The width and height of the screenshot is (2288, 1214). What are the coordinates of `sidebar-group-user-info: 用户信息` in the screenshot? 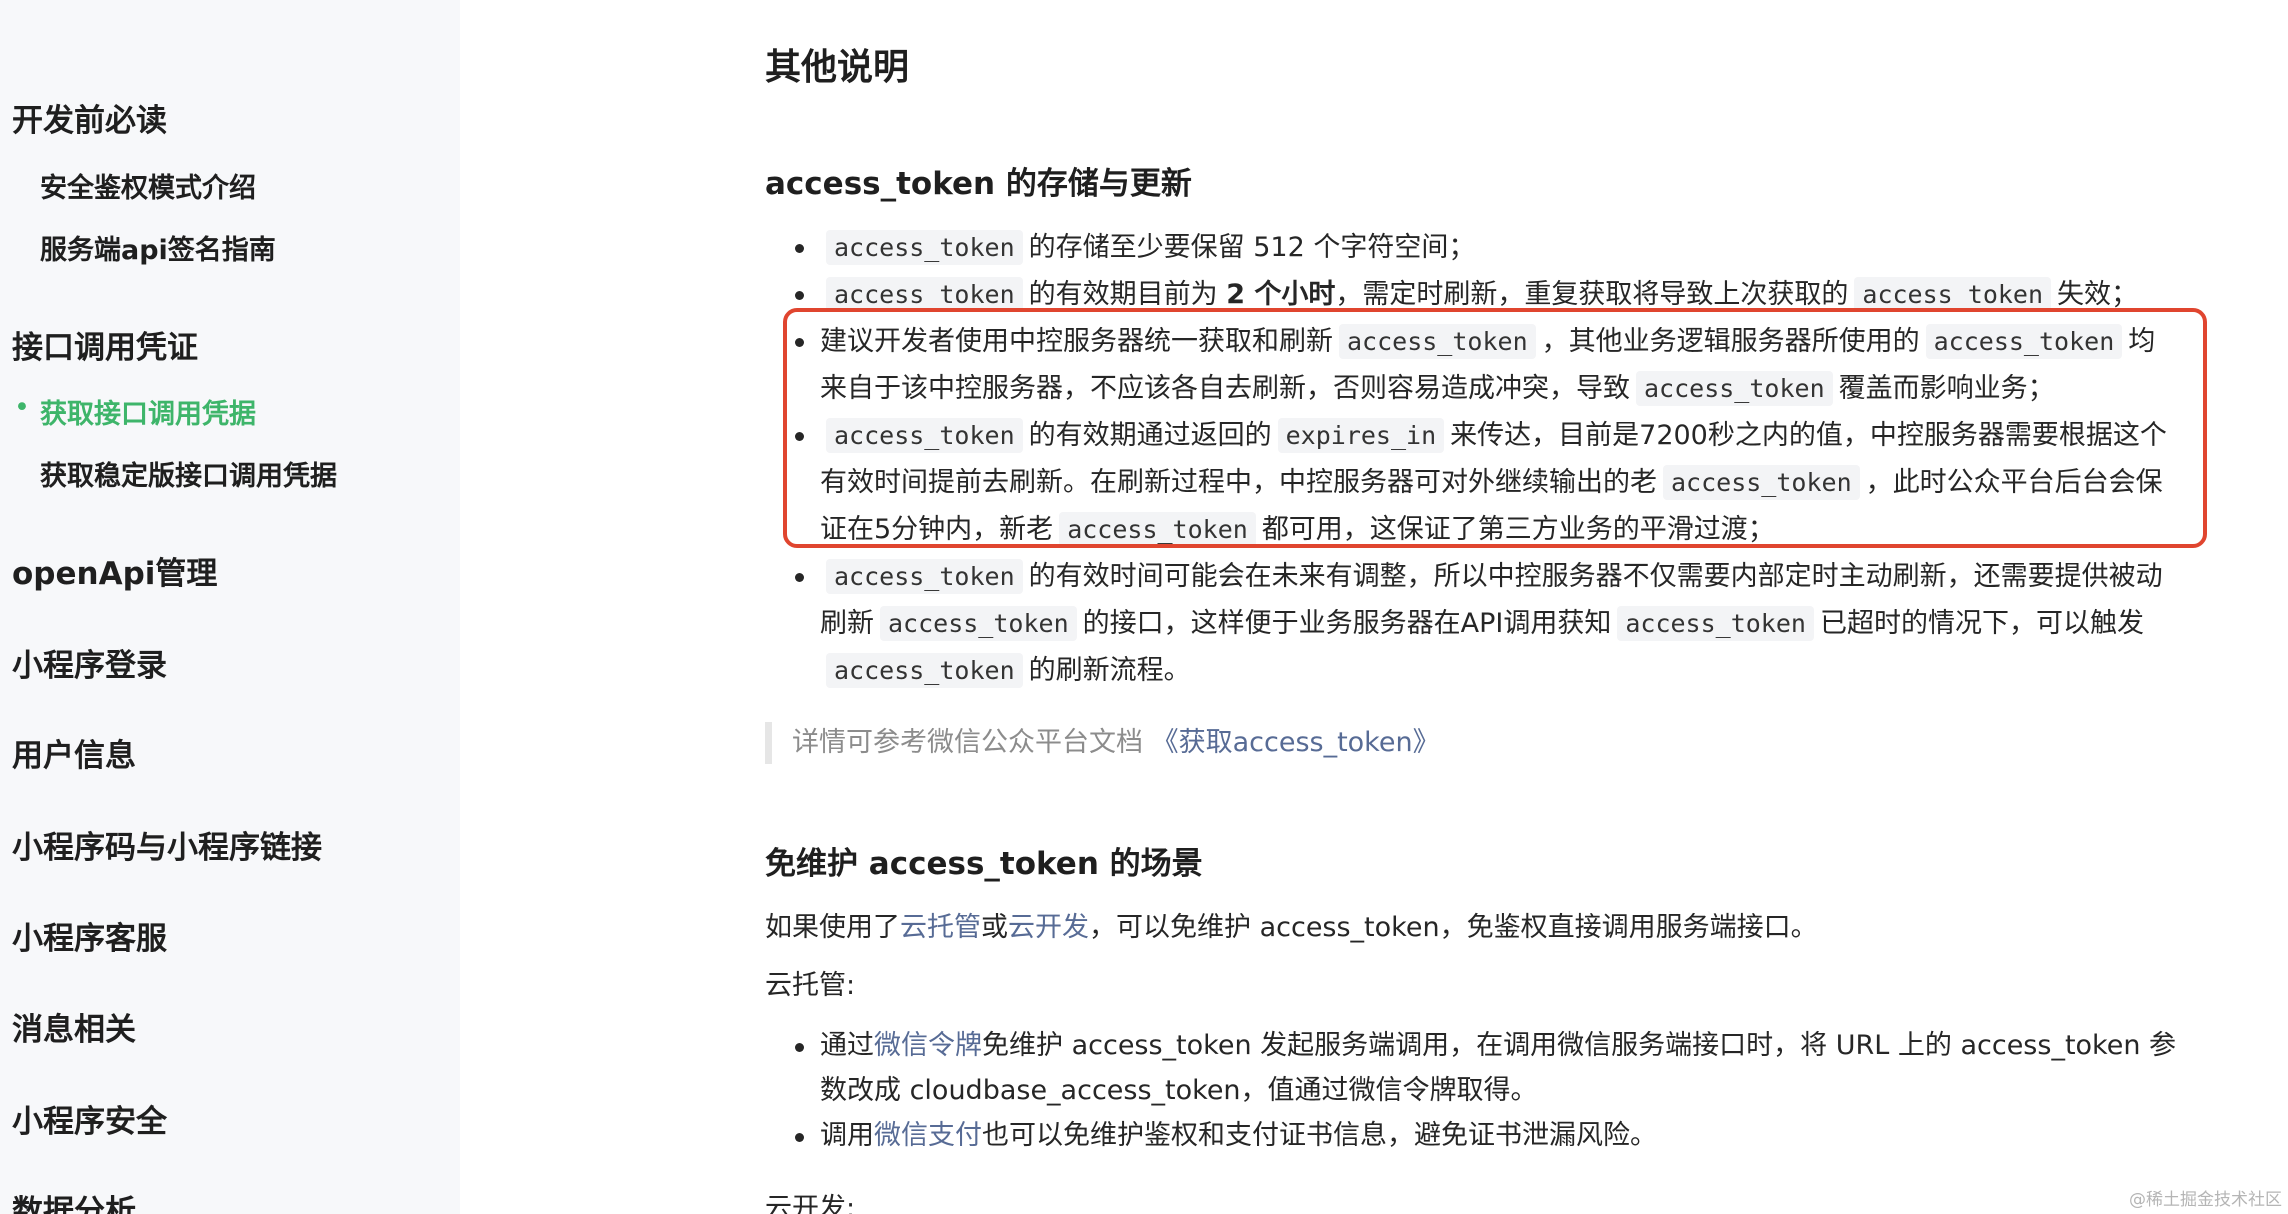 It's located at (74, 752).